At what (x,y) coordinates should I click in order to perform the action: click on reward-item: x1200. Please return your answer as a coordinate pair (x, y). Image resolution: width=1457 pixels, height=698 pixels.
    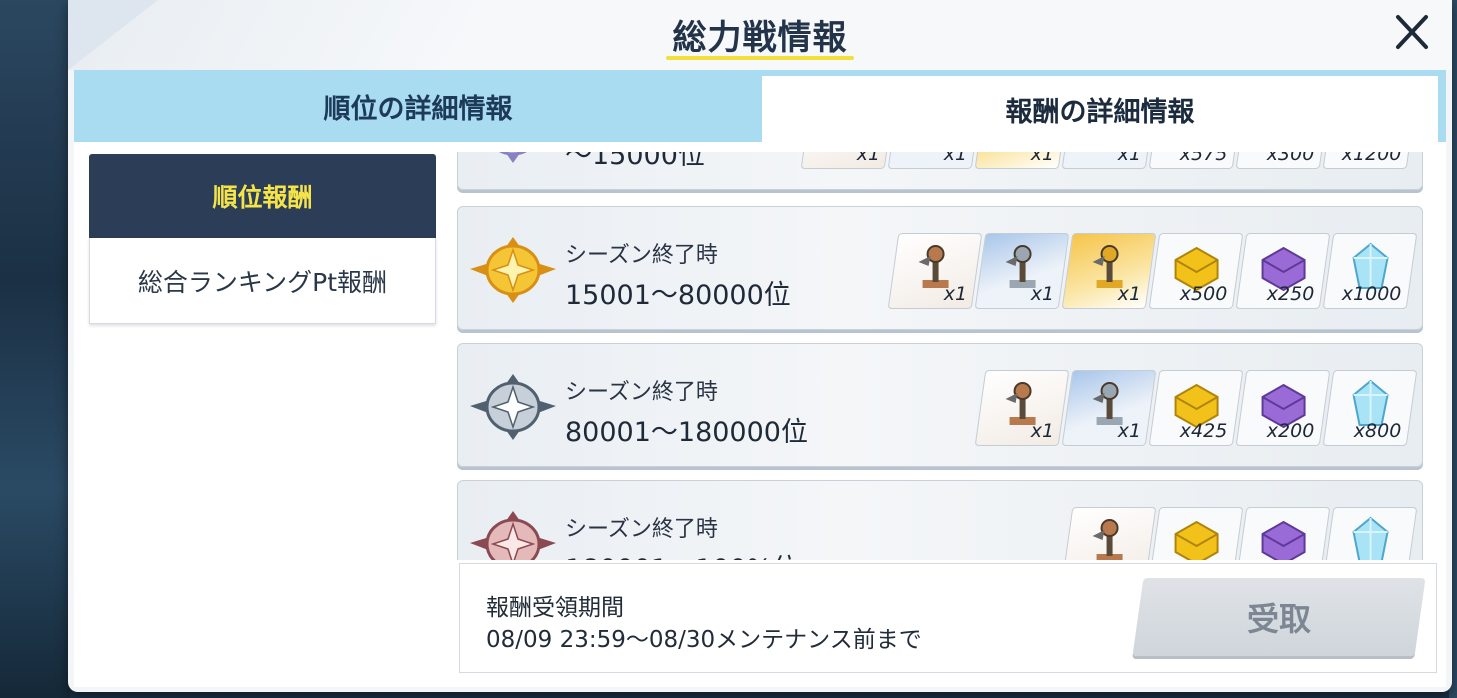
    Looking at the image, I should click on (1370, 160).